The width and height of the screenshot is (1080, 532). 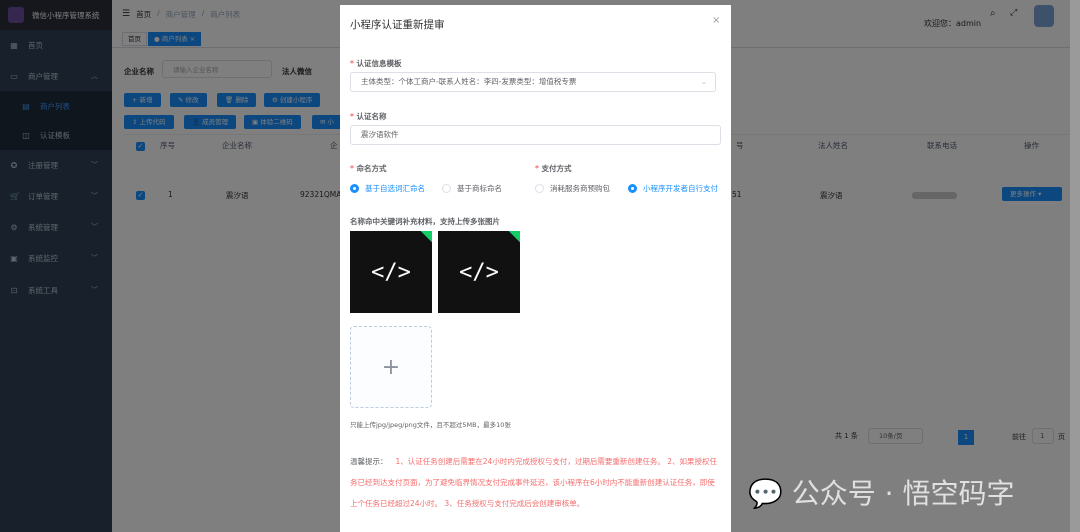 I want to click on label: 基于商标命名, so click(x=479, y=188).